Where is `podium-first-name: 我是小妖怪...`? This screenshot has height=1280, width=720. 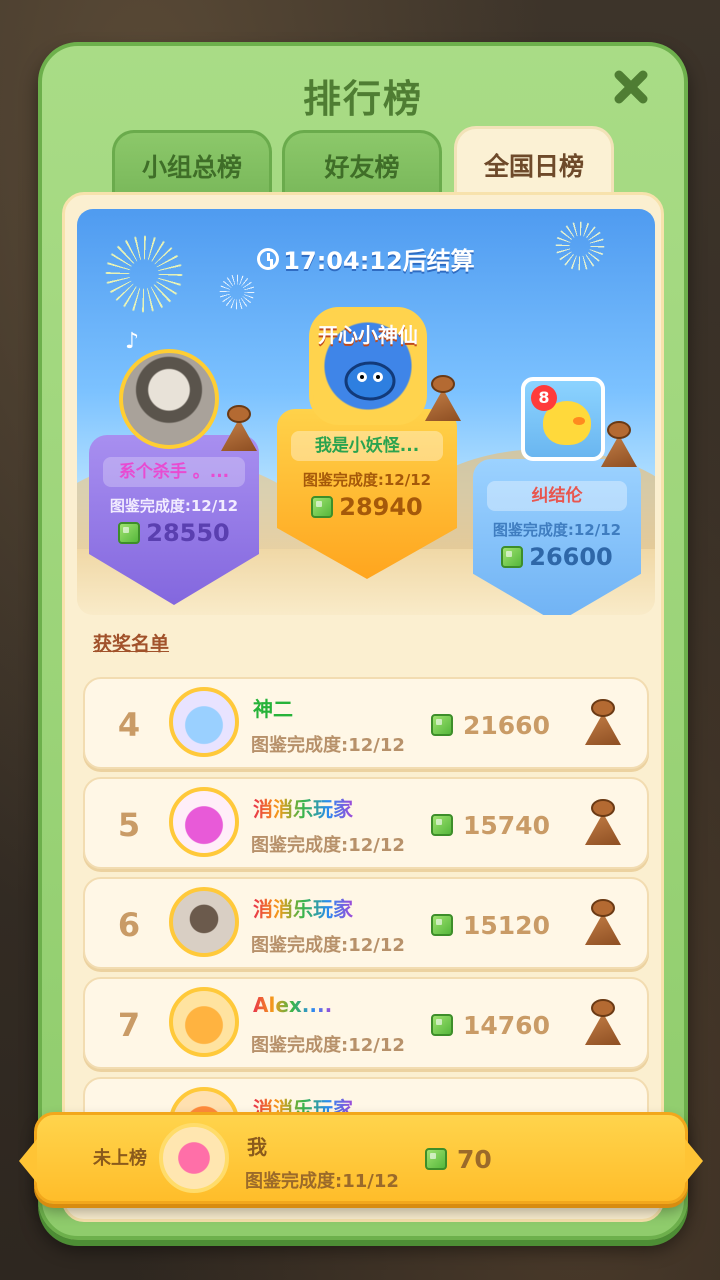 podium-first-name: 我是小妖怪... is located at coordinates (367, 446).